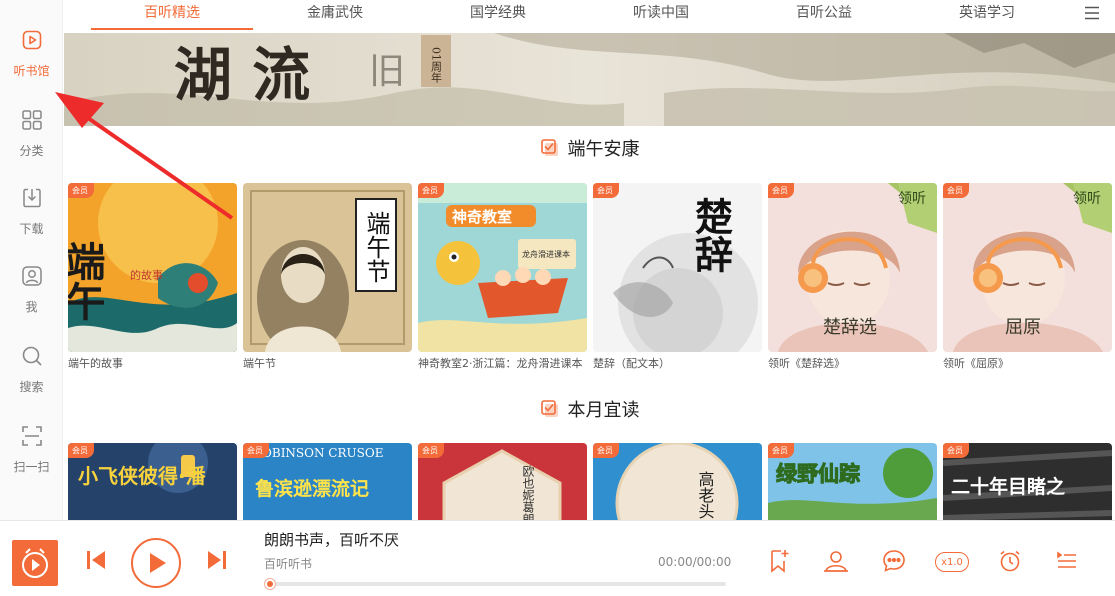  I want to click on sidebar-item-library: 听书馆, so click(31, 53).